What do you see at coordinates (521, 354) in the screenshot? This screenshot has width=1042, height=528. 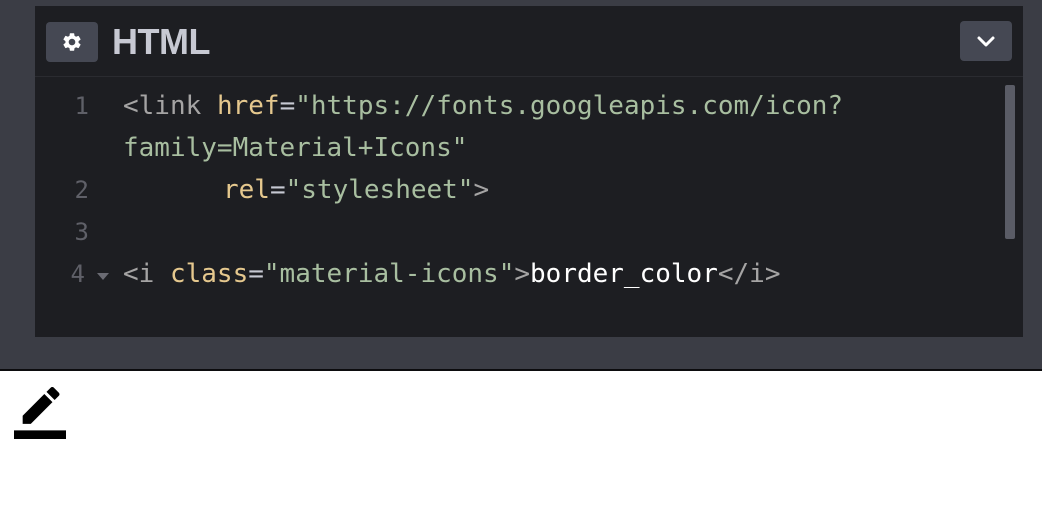 I see `resize-handle` at bounding box center [521, 354].